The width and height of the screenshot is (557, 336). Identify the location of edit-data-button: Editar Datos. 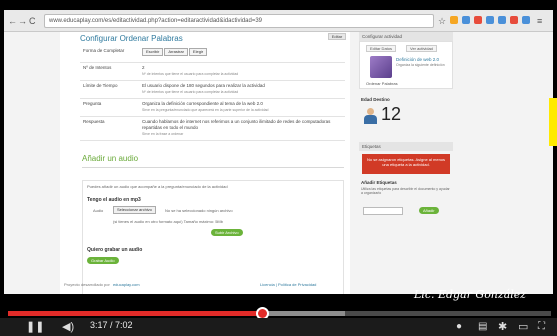
(381, 48).